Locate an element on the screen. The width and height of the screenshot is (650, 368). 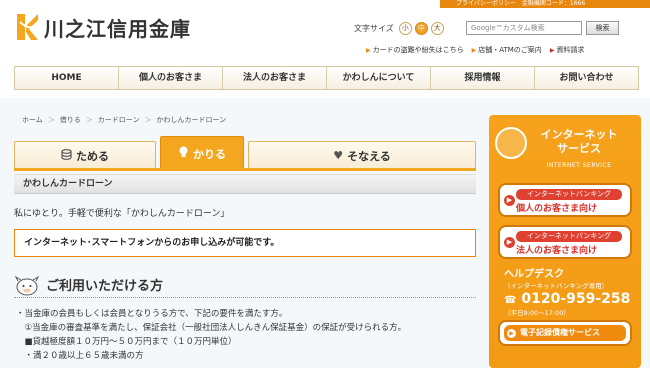
breadcrumb: ホーム ＞ 借りる ＞ カードローン ＞ かわしんカードローン is located at coordinates (124, 120).